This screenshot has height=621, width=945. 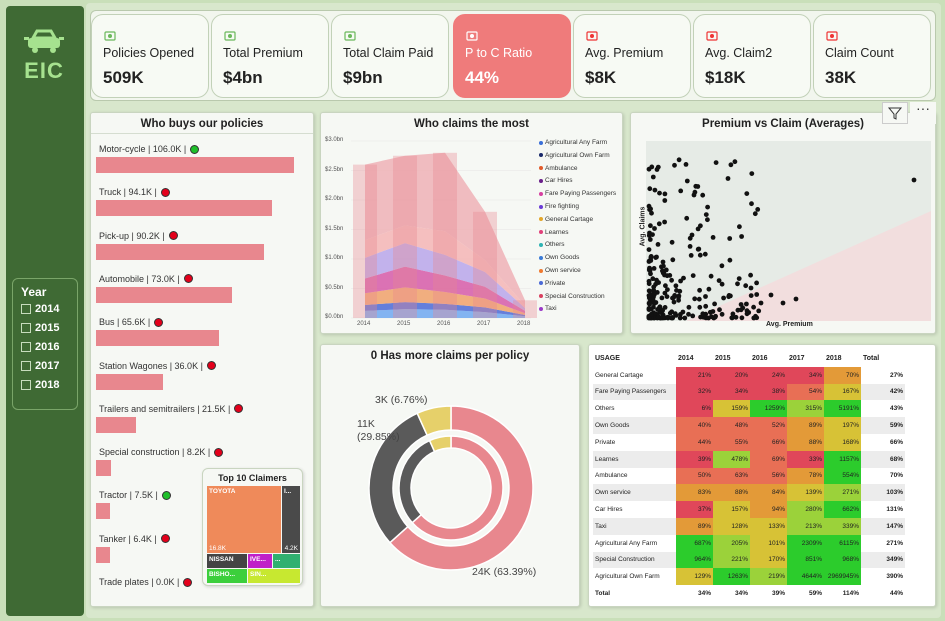 I want to click on heat-cell: 83%, so click(x=694, y=493).